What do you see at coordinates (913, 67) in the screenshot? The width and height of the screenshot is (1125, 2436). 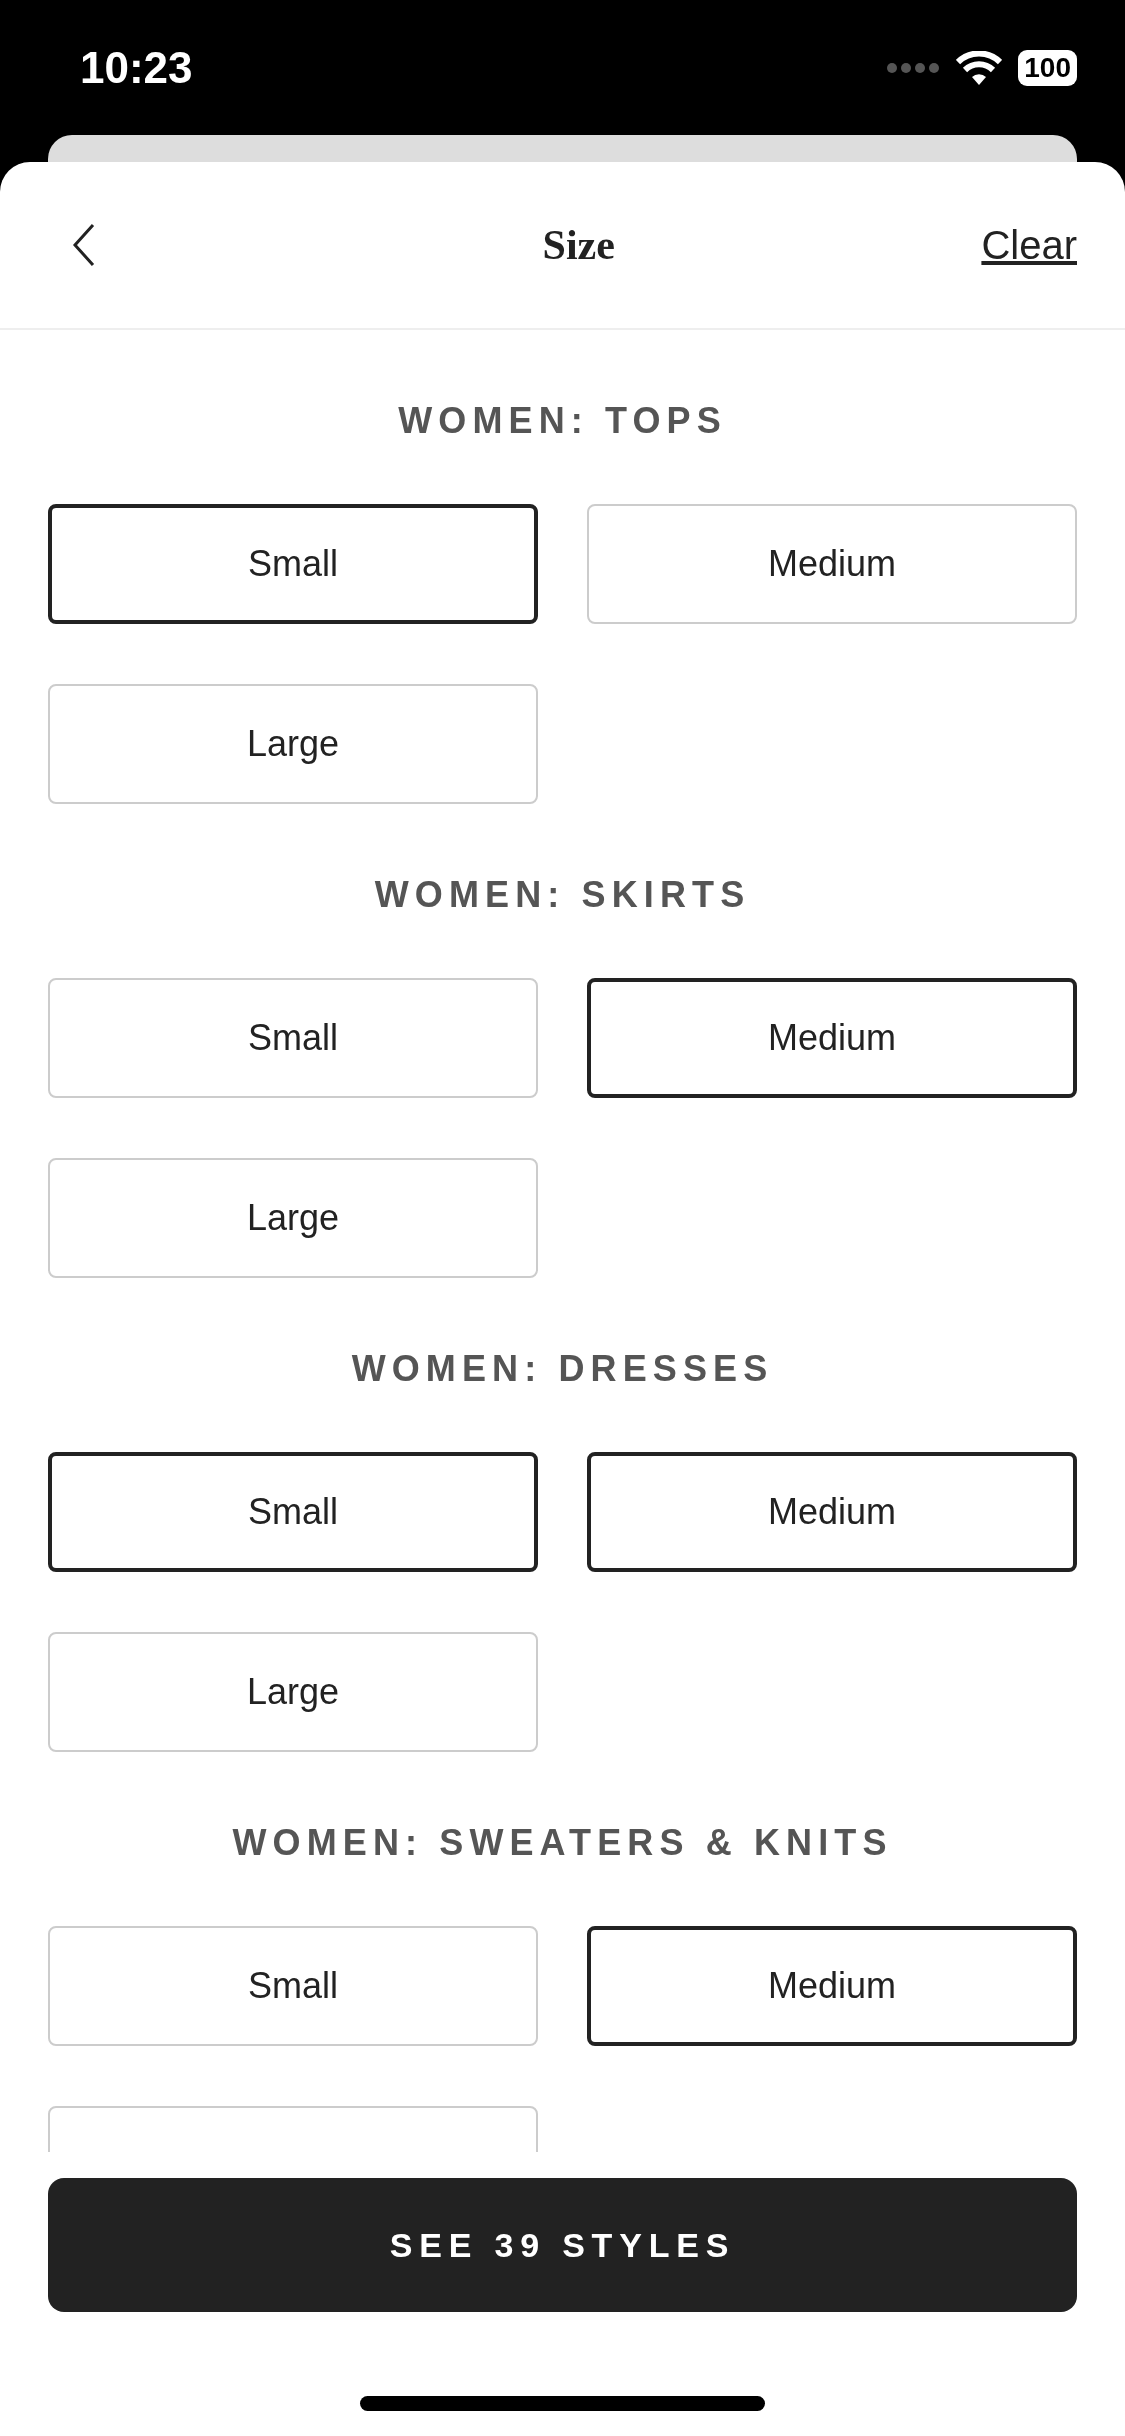 I see `signal-icon` at bounding box center [913, 67].